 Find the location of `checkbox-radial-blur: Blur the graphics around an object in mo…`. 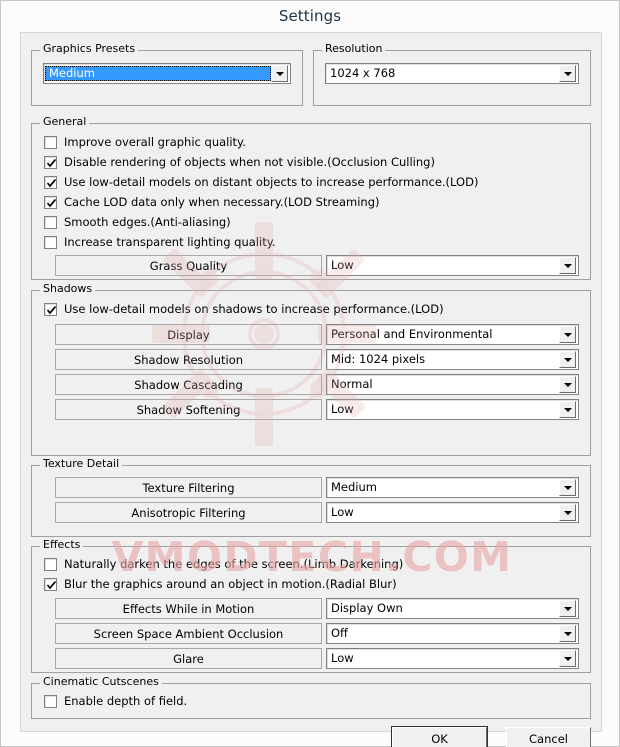

checkbox-radial-blur: Blur the graphics around an object in mo… is located at coordinates (220, 584).